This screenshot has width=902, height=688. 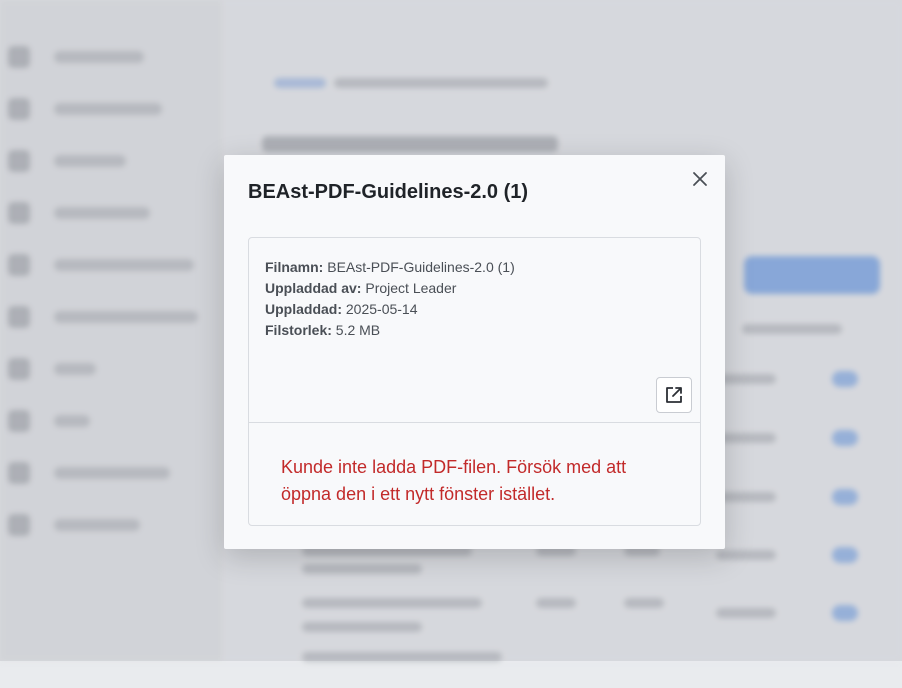 What do you see at coordinates (411, 288) in the screenshot?
I see `uploaded-by-value: Project Leader` at bounding box center [411, 288].